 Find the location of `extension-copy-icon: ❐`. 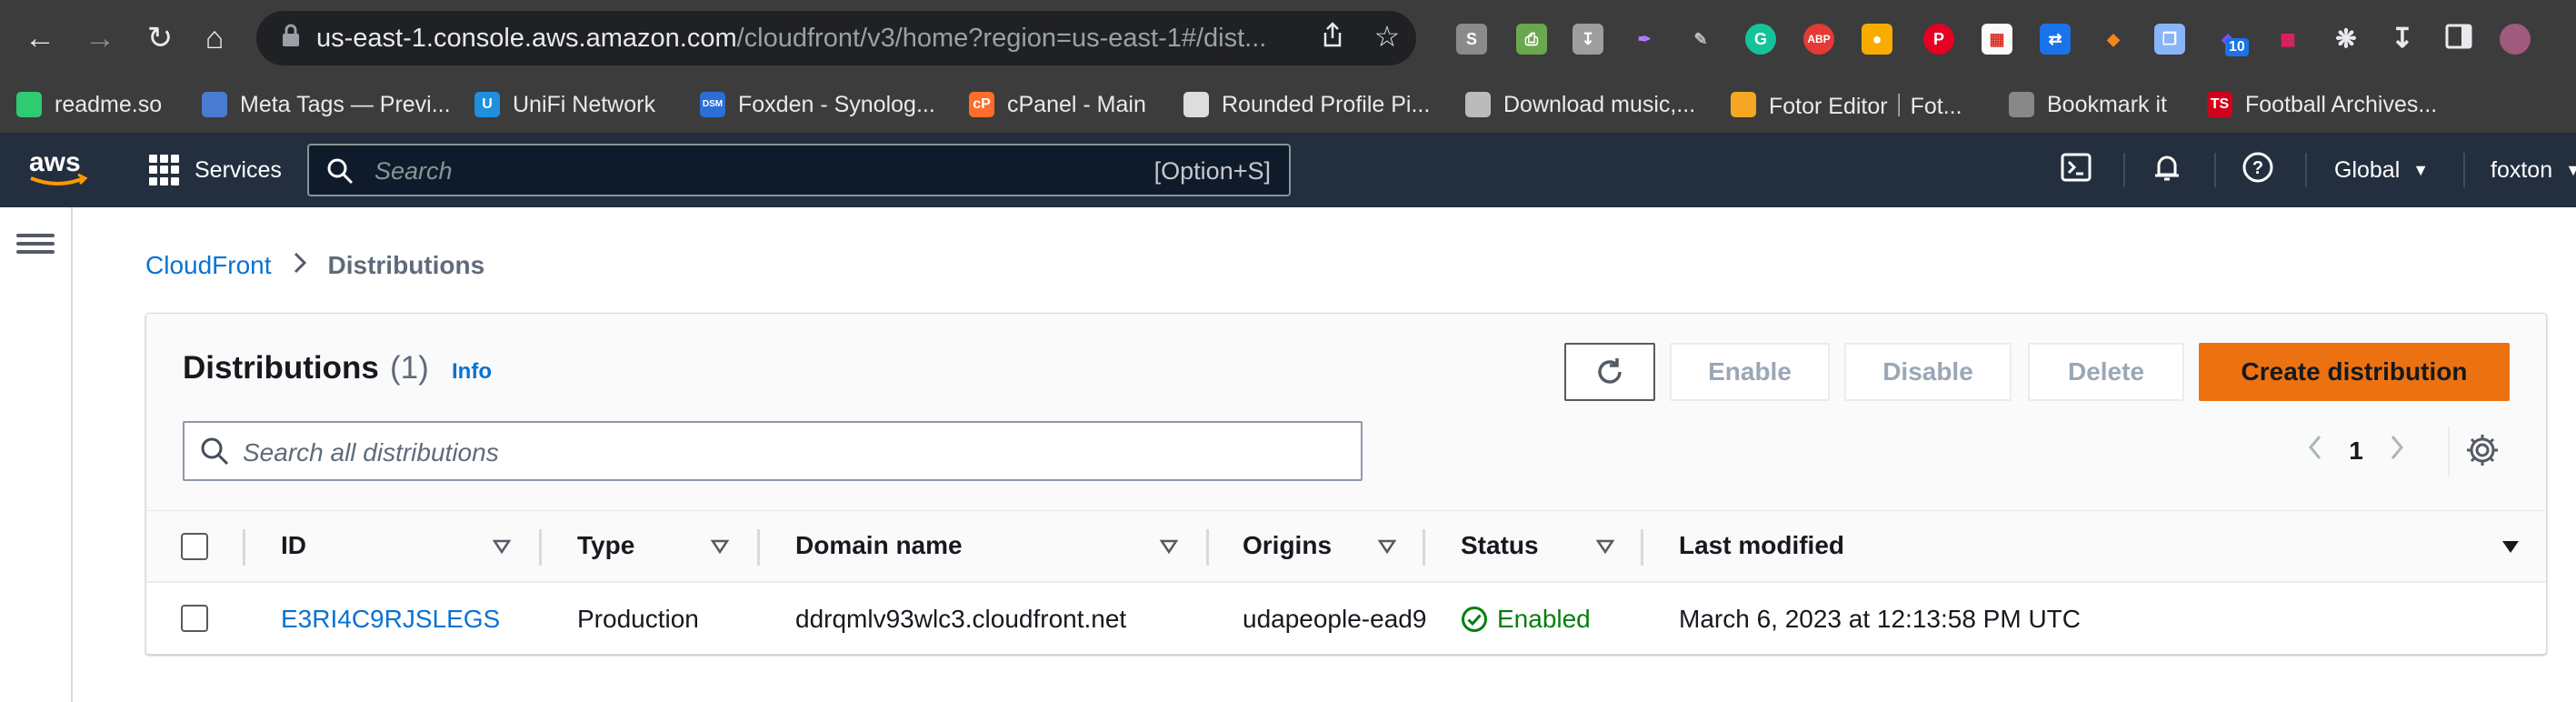

extension-copy-icon: ❐ is located at coordinates (2169, 39).